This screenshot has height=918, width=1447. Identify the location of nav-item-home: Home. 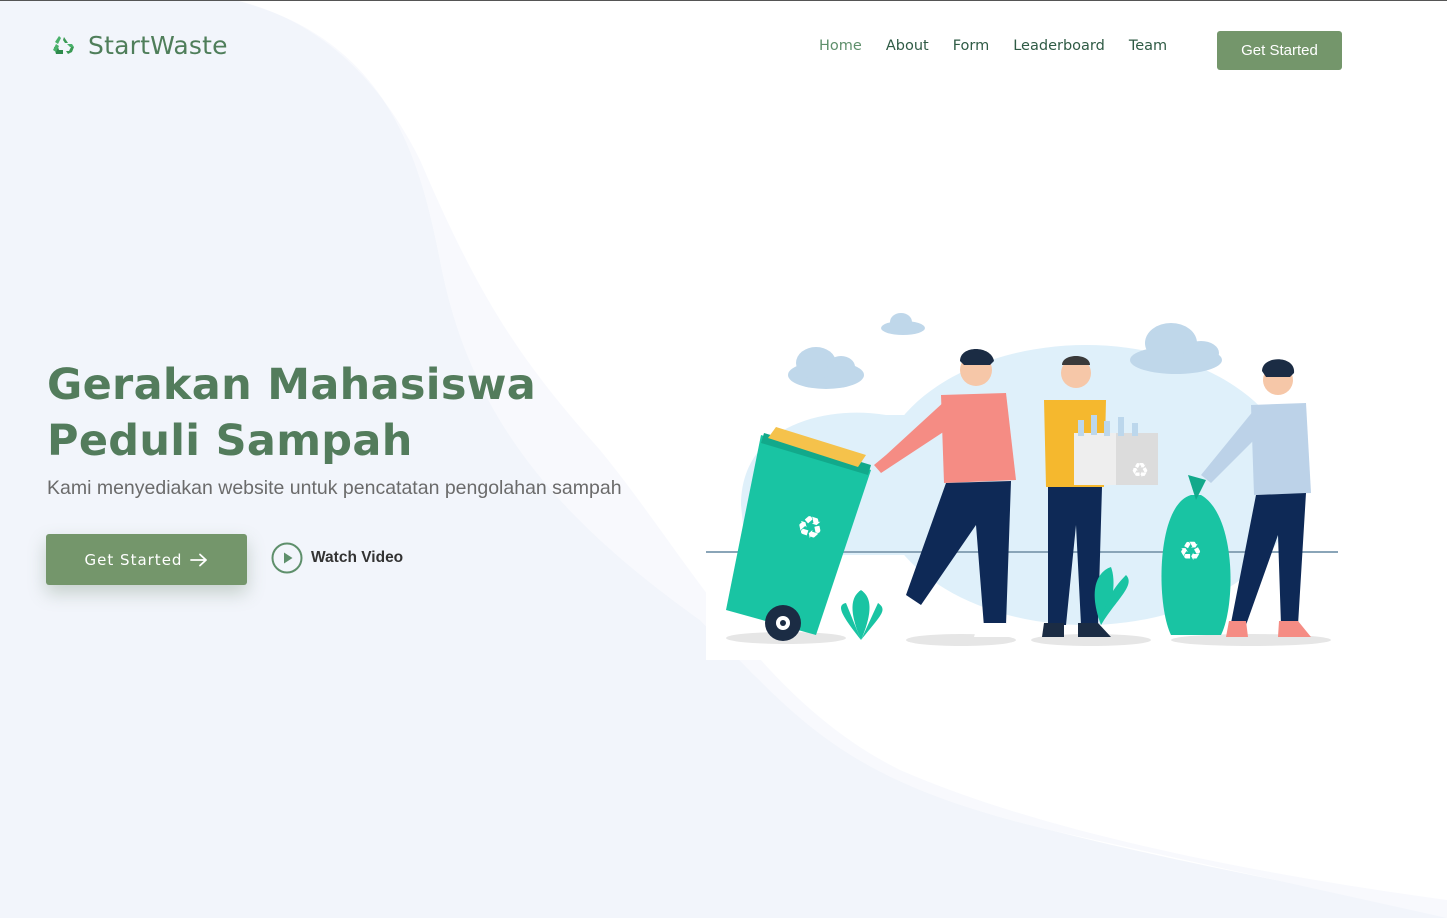
(840, 46).